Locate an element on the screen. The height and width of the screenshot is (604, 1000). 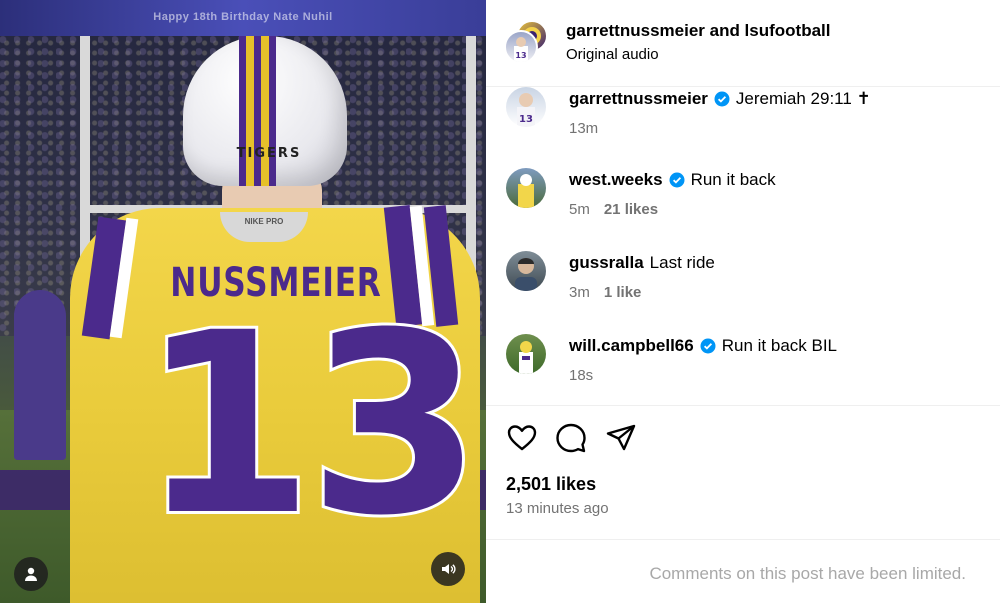
user-icon is located at coordinates (31, 574).